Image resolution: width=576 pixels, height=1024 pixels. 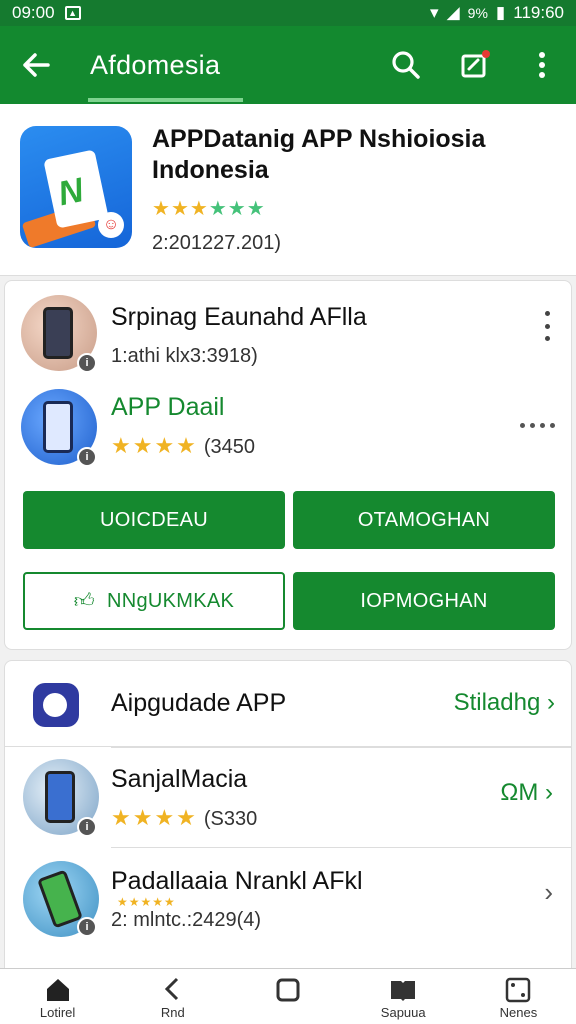 What do you see at coordinates (537, 425) in the screenshot?
I see `more-horizontal-icon` at bounding box center [537, 425].